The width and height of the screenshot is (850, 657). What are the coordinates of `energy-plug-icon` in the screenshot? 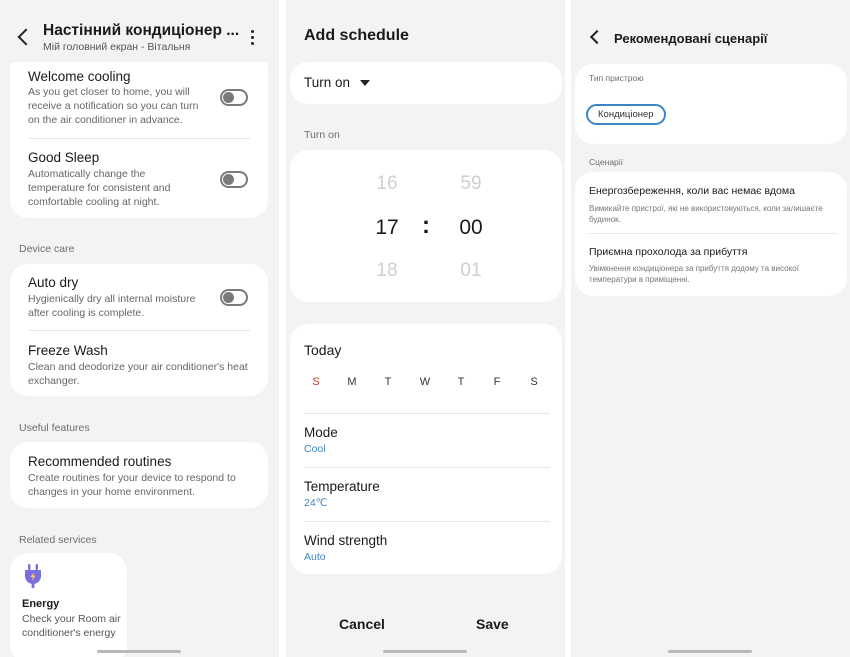 It's located at (33, 576).